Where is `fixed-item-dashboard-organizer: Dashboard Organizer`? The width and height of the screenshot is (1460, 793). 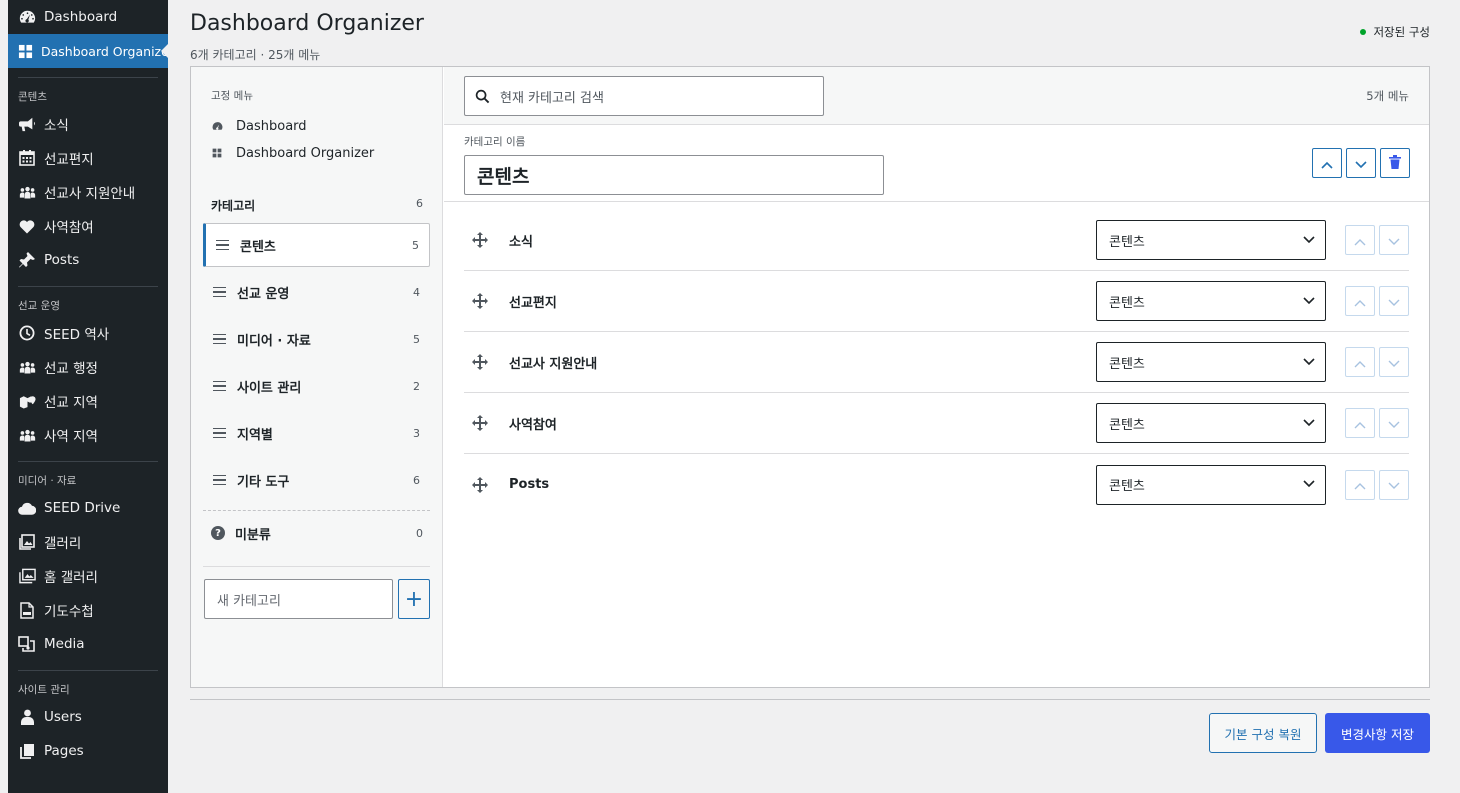
fixed-item-dashboard-organizer: Dashboard Organizer is located at coordinates (292, 153).